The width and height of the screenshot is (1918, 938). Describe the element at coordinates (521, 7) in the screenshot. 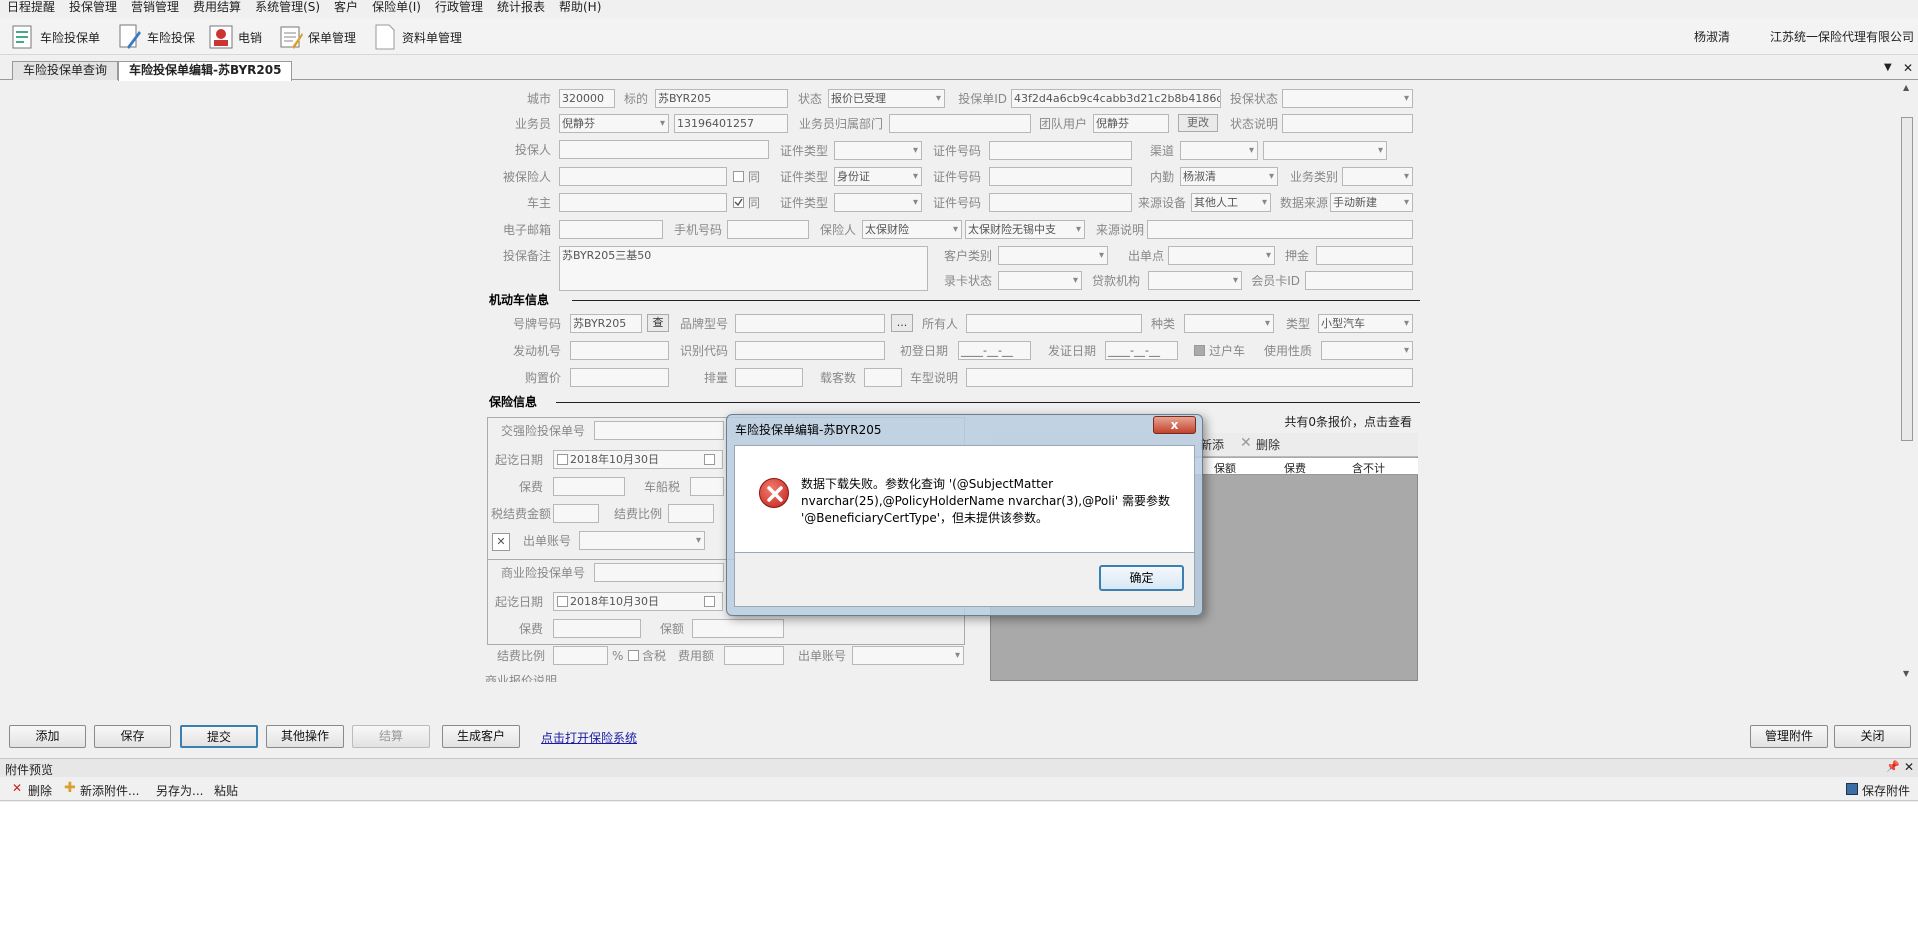

I see `menu-reports: 统计报表` at that location.